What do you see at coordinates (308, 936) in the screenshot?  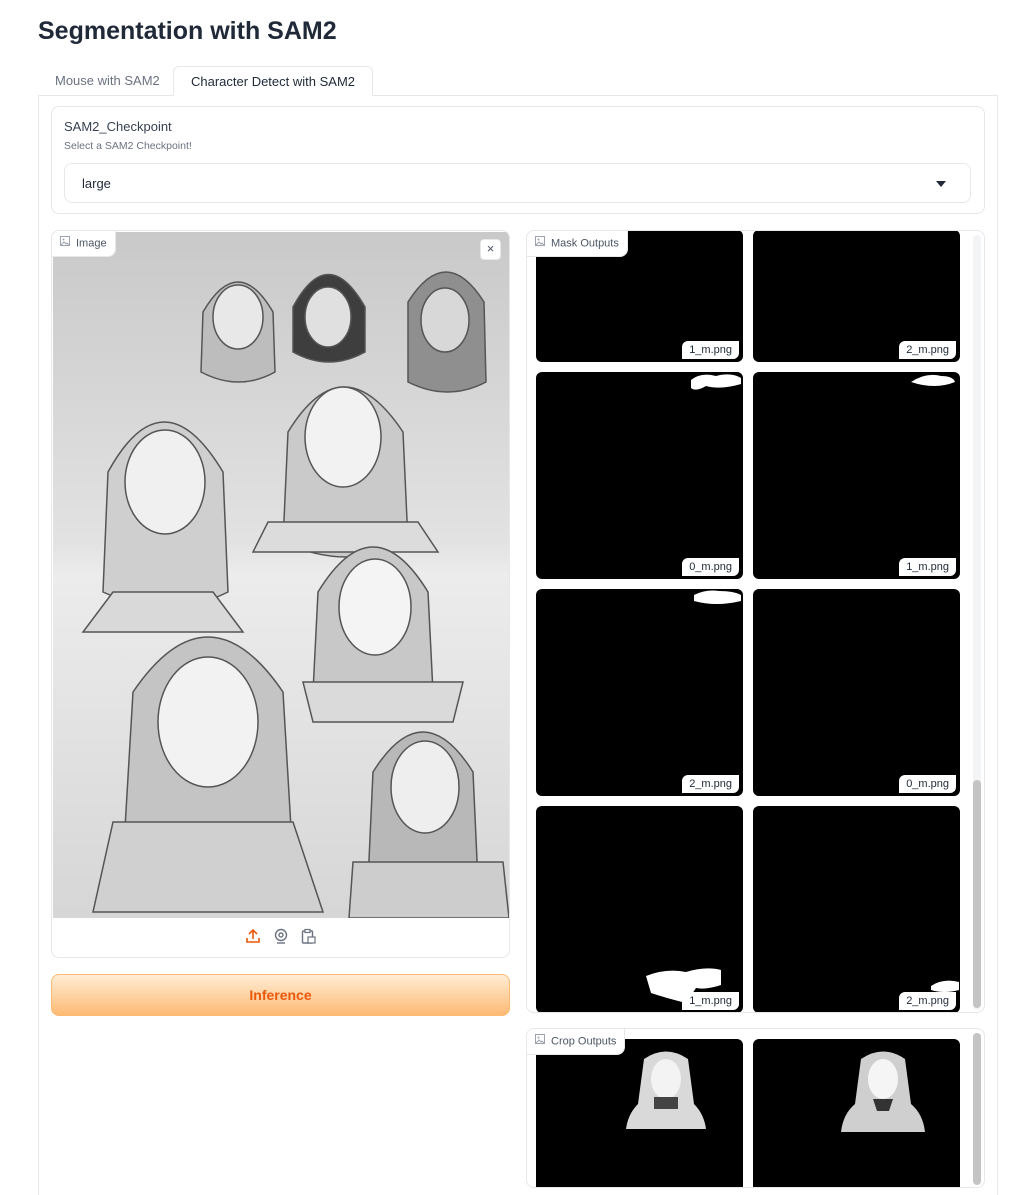 I see `clipboard-icon` at bounding box center [308, 936].